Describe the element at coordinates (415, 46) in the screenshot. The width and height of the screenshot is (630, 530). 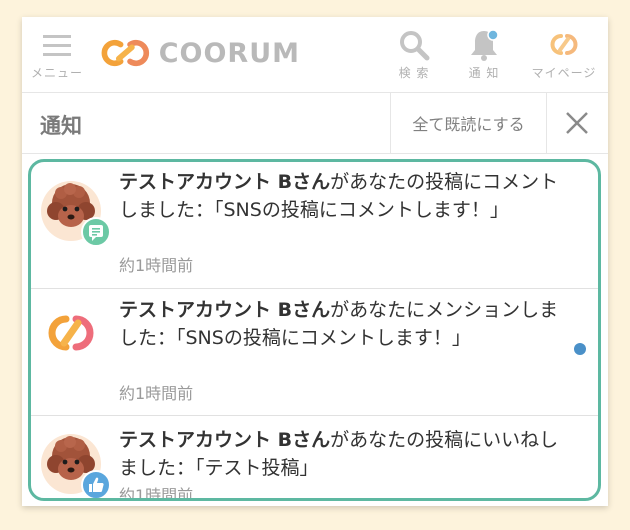
I see `search-icon` at that location.